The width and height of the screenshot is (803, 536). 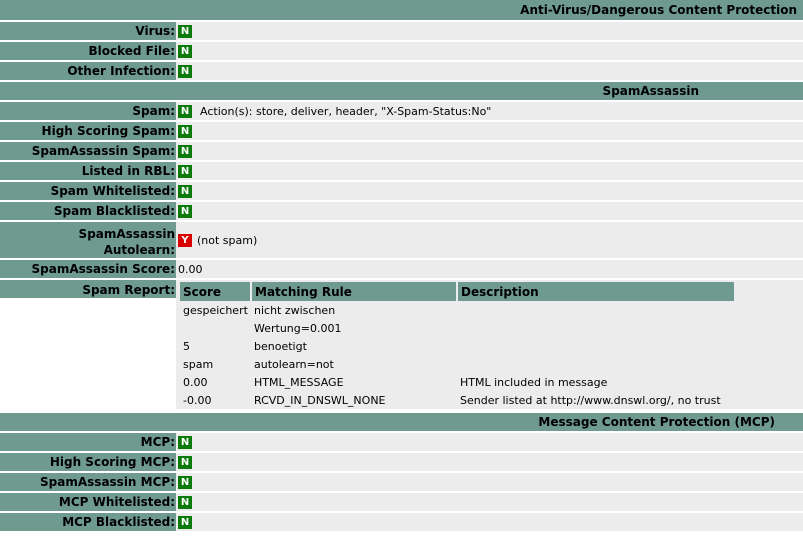 I want to click on row-label: Spam Report:, so click(x=88, y=289).